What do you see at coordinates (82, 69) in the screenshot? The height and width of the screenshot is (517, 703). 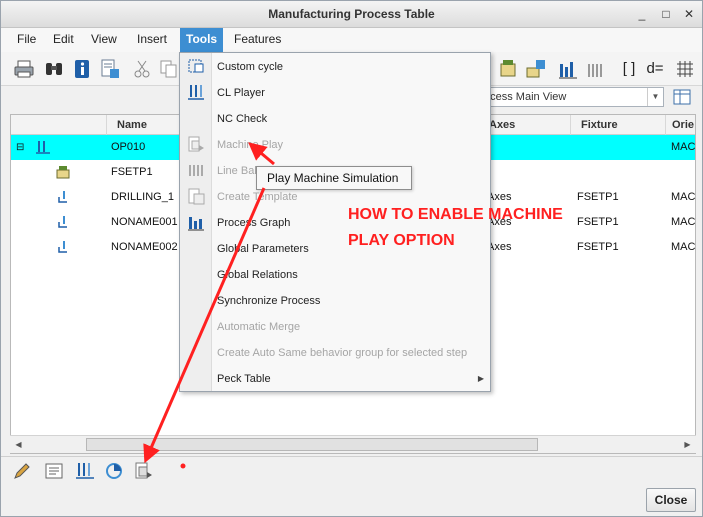 I see `info-icon` at bounding box center [82, 69].